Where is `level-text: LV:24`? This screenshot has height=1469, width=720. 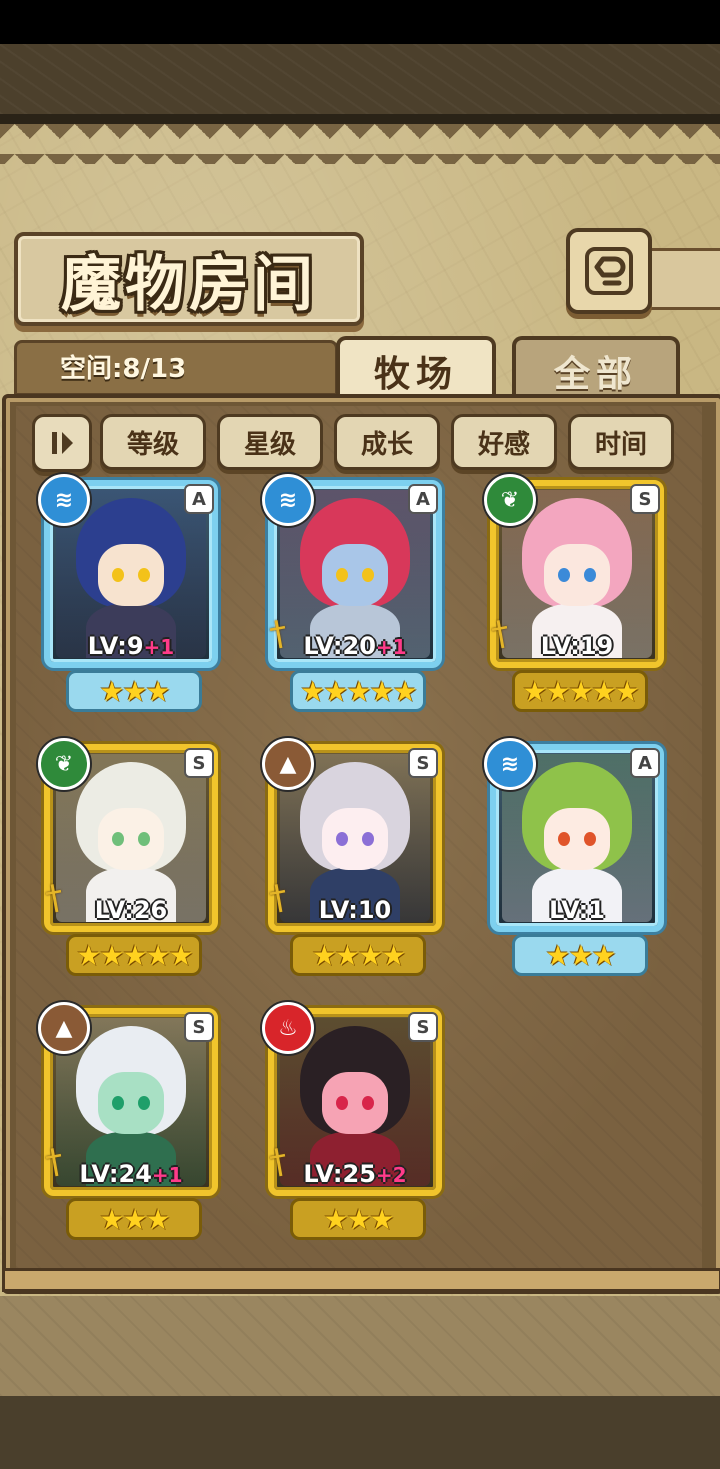 level-text: LV:24 is located at coordinates (115, 1174).